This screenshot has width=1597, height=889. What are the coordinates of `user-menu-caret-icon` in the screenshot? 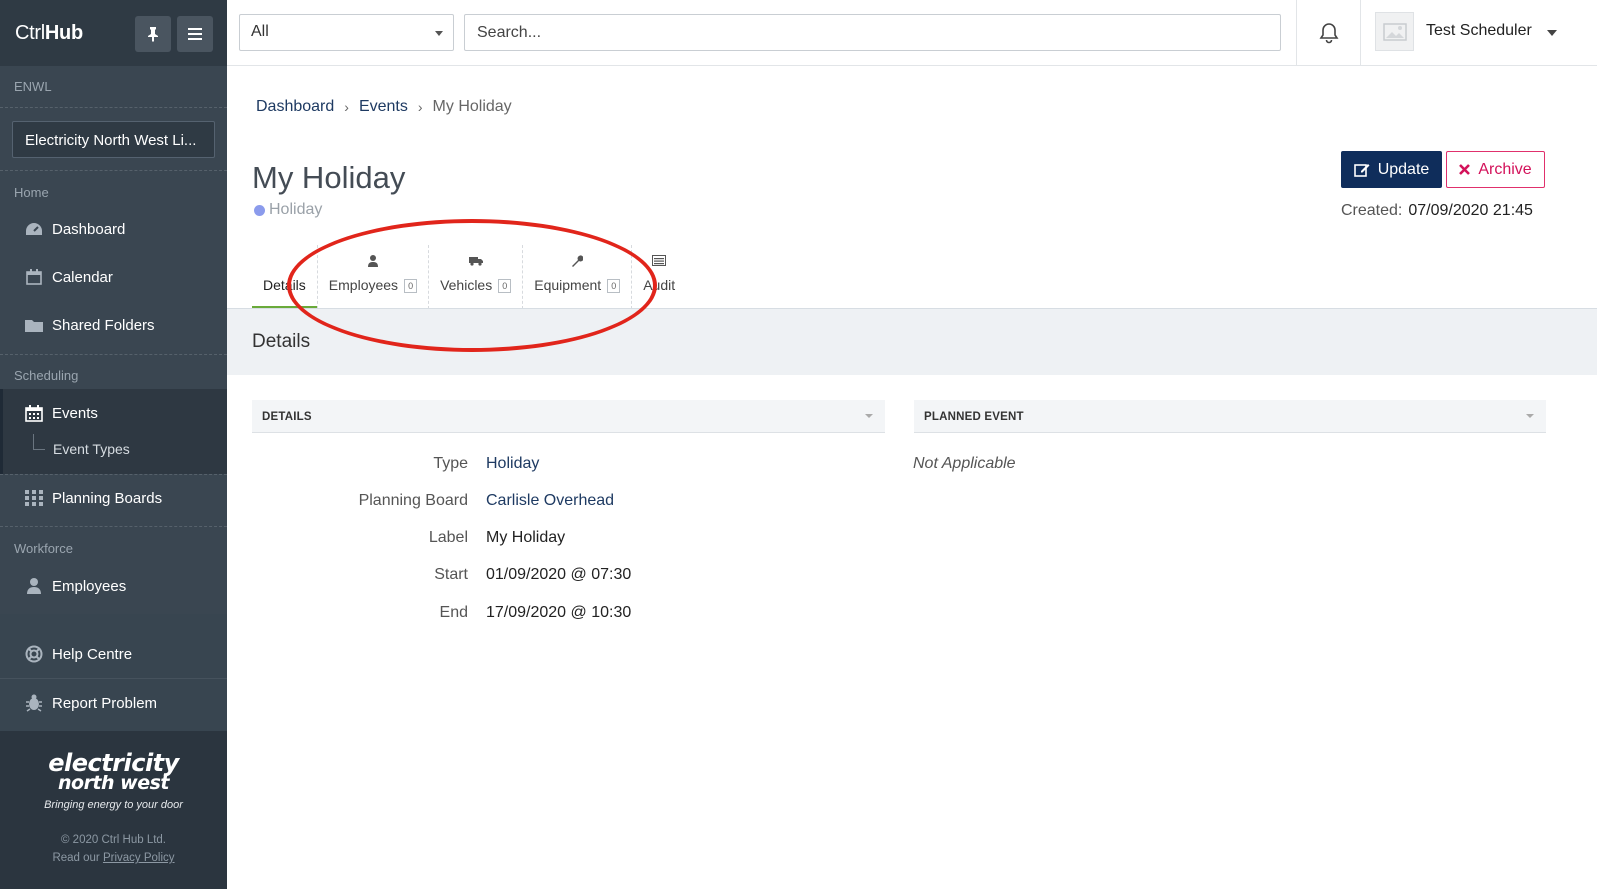 It's located at (1552, 33).